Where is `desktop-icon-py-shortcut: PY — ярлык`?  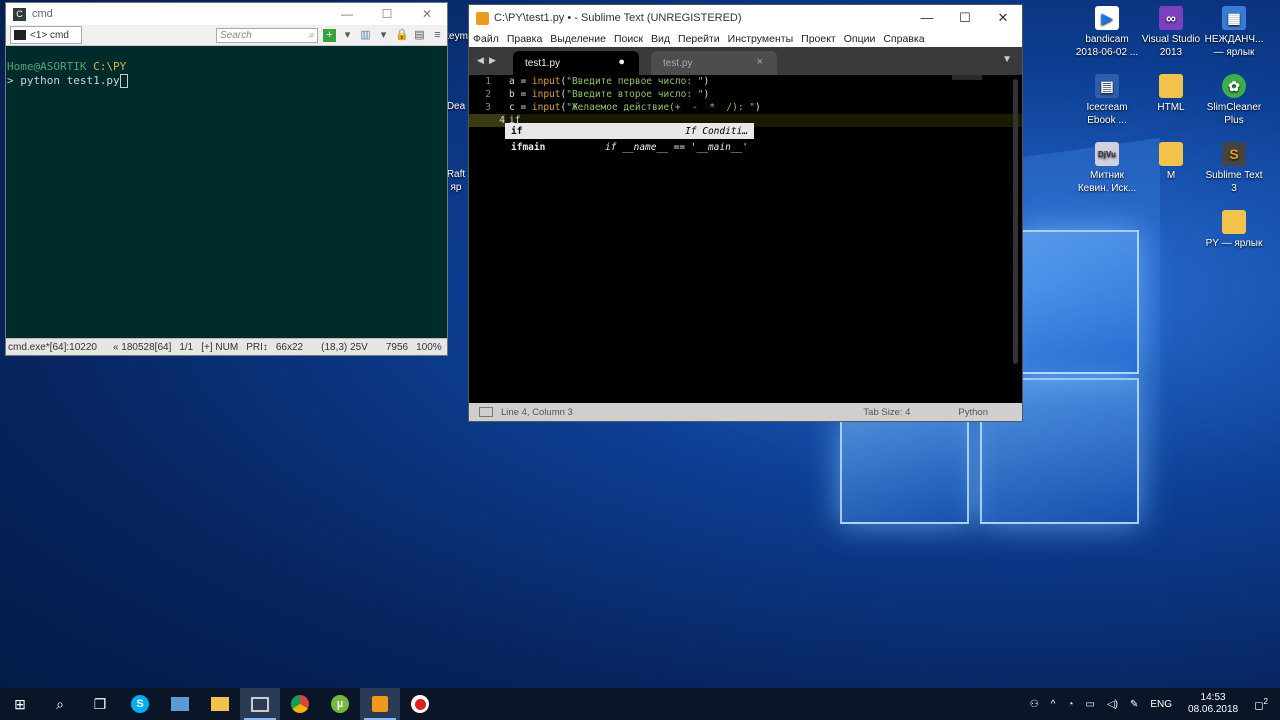 desktop-icon-py-shortcut: PY — ярлык is located at coordinates (1234, 230).